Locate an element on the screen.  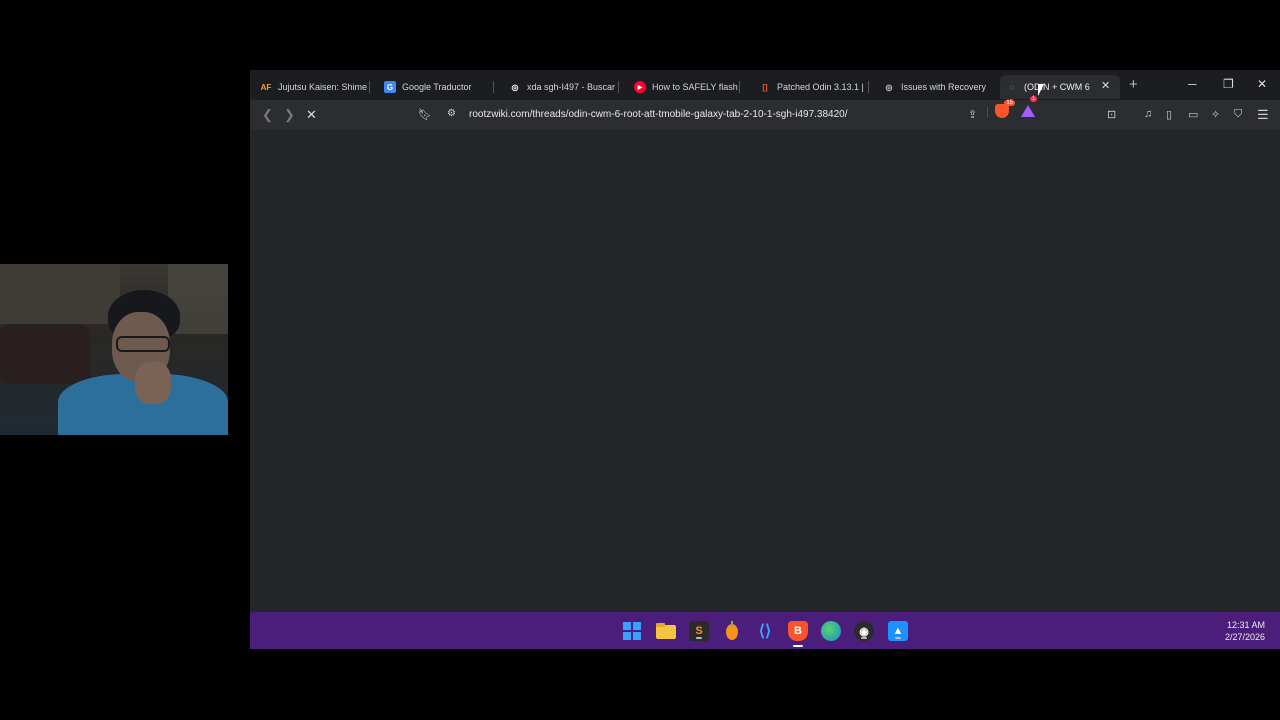
extensions-icon: ⊡ is located at coordinates (1111, 114).